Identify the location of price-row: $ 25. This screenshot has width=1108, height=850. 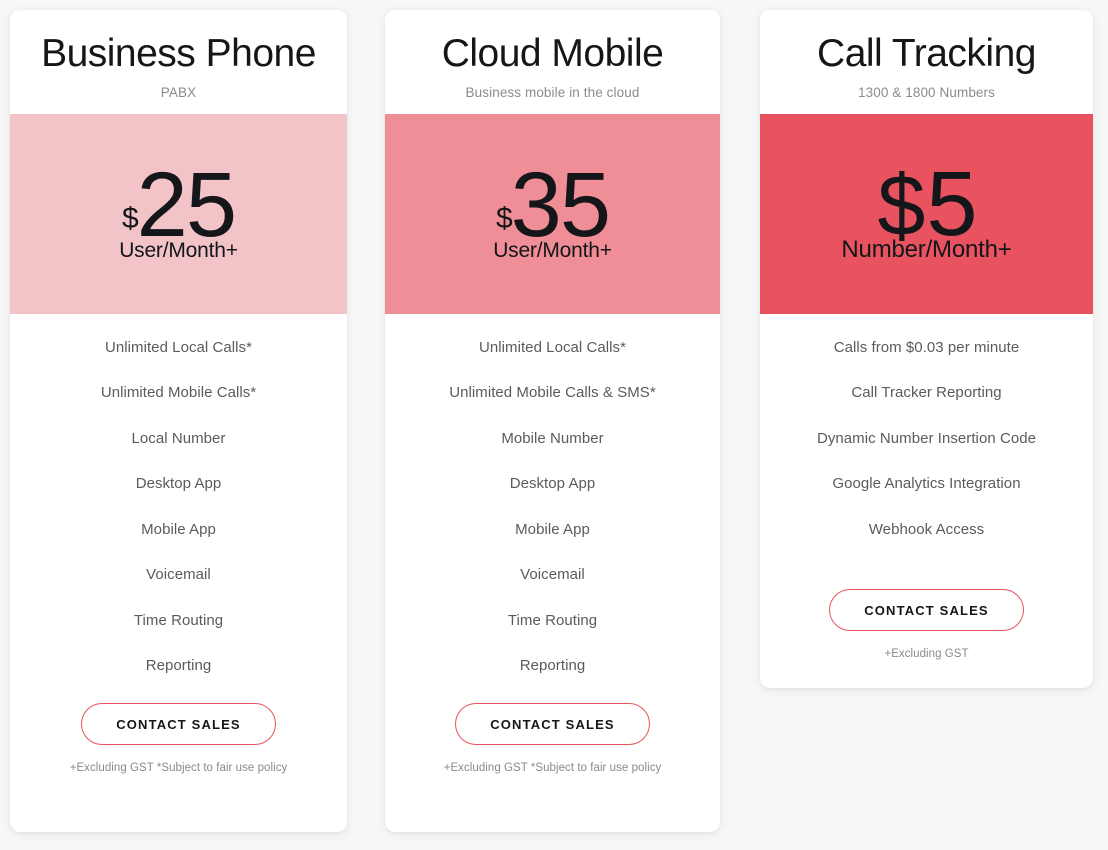
(178, 204).